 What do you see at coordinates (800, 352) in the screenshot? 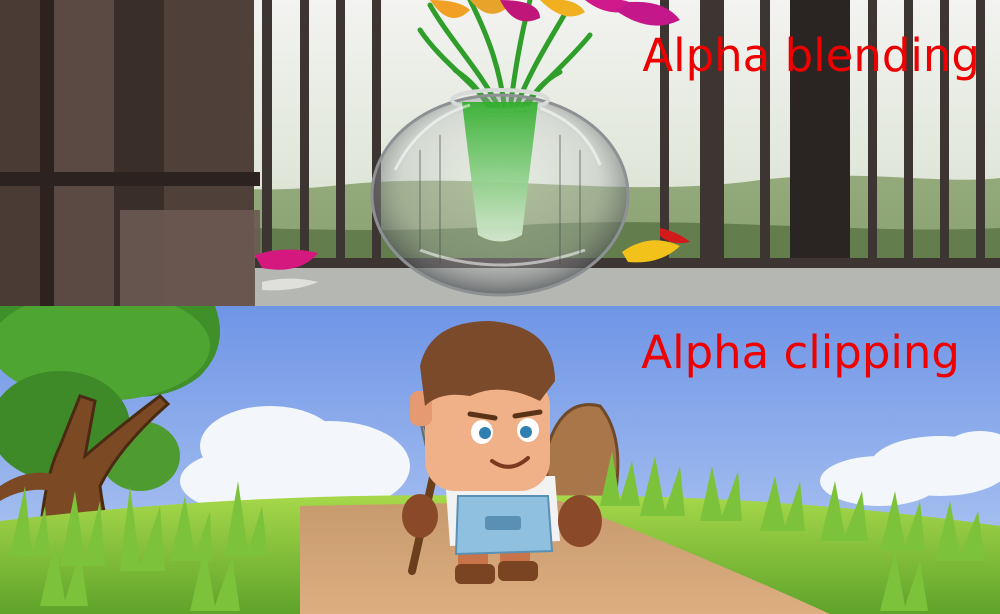
I see `alpha-clipping-label: Alpha clipping` at bounding box center [800, 352].